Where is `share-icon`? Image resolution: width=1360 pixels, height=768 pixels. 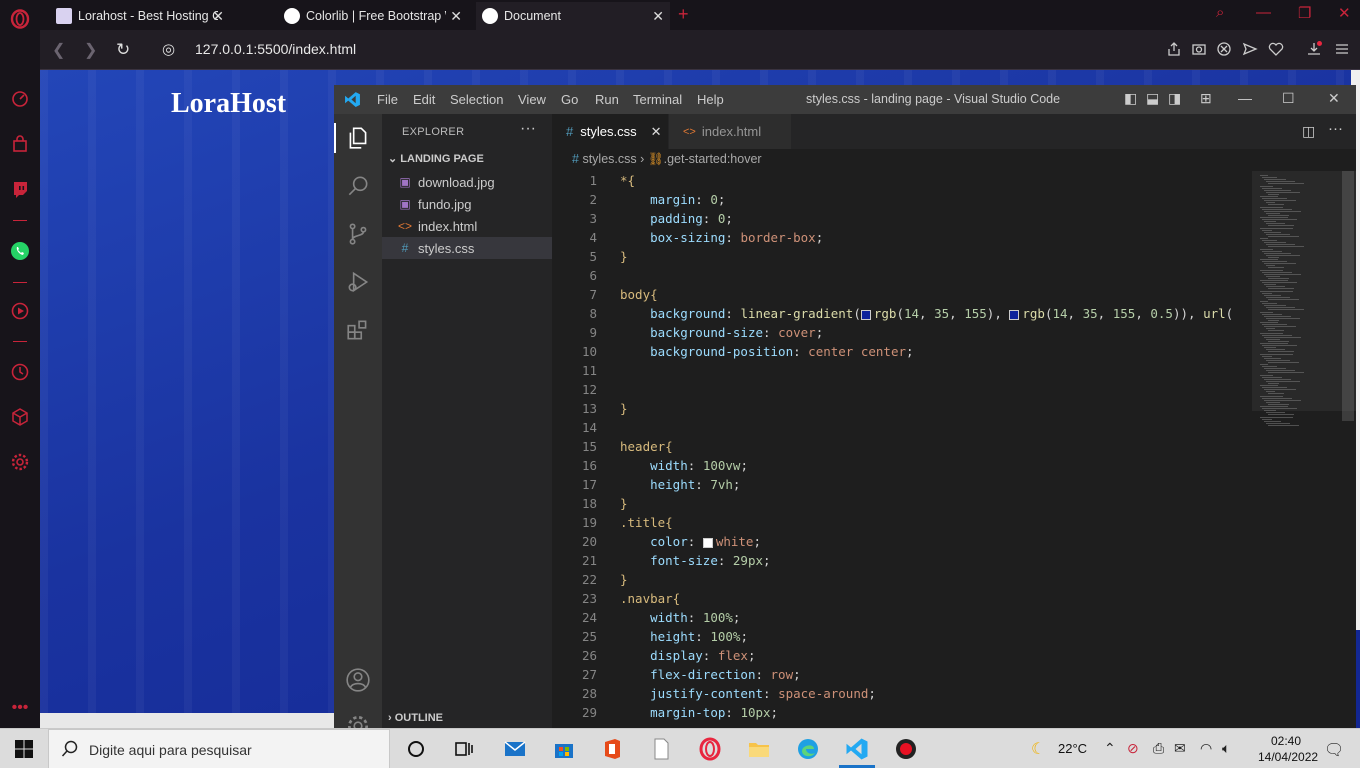
share-icon is located at coordinates (1174, 49).